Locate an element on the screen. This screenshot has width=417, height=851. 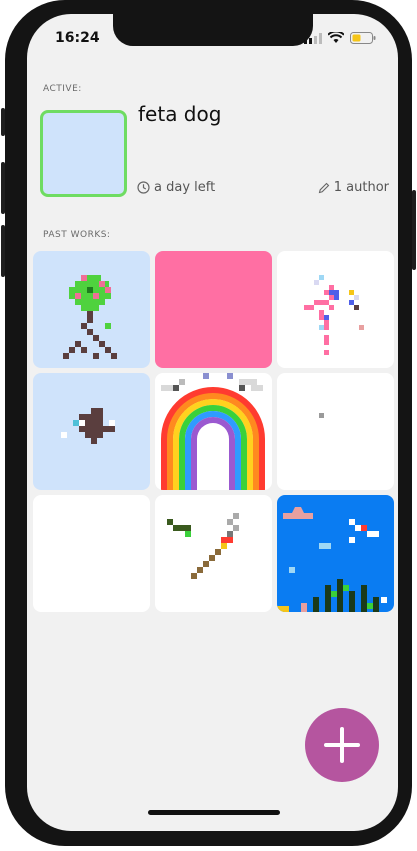
status-time: 16:24 is located at coordinates (77, 38).